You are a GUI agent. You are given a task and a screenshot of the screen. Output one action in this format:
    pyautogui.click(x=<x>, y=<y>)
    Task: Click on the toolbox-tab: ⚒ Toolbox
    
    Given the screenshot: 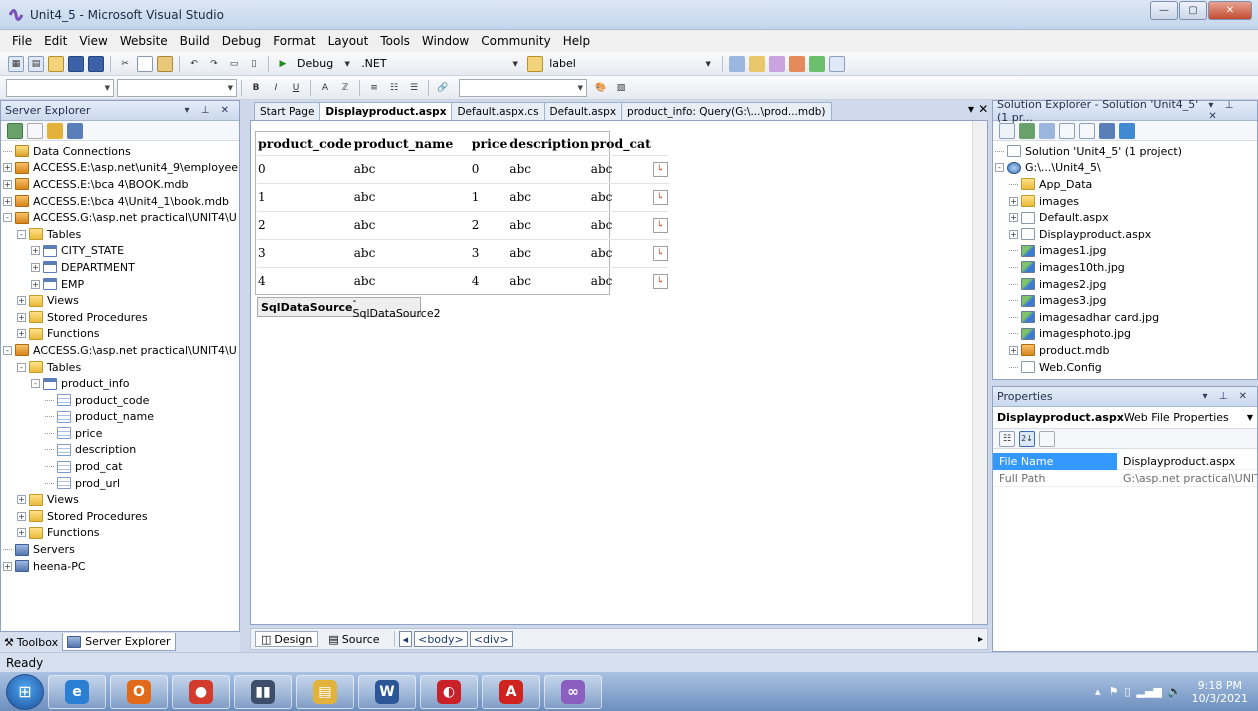 What is the action you would take?
    pyautogui.click(x=31, y=642)
    